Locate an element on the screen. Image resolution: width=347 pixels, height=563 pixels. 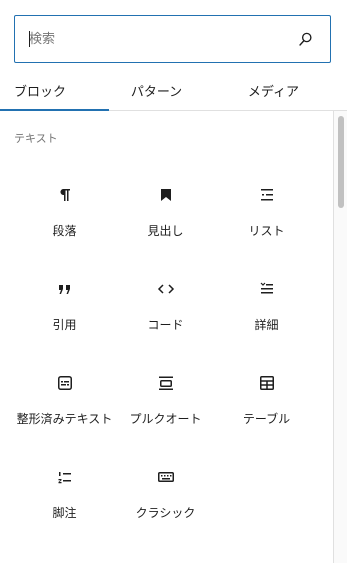
category-heading: テキスト is located at coordinates (36, 138).